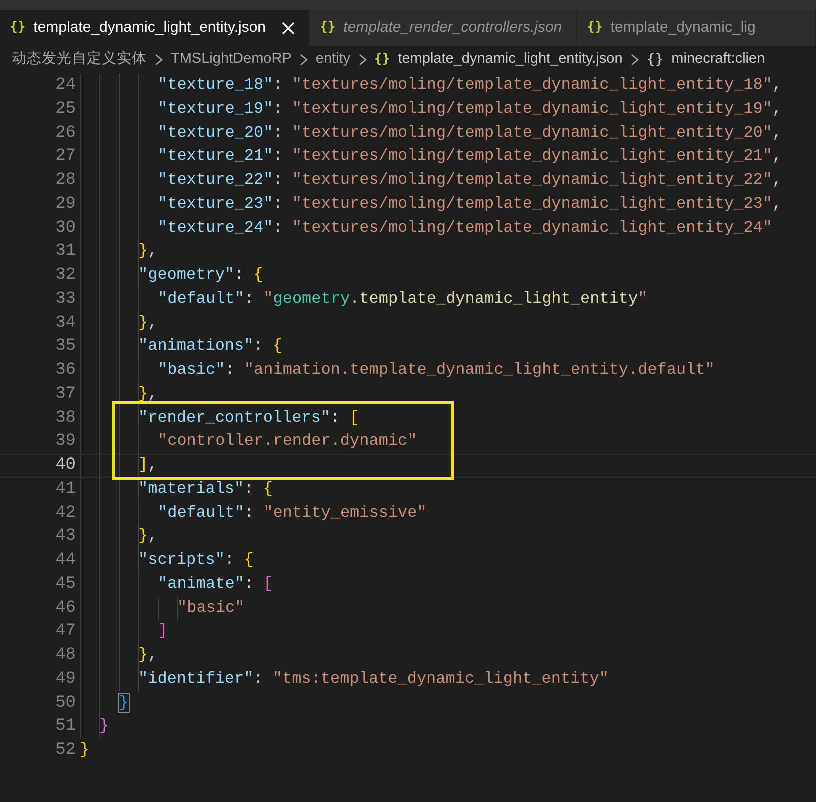  I want to click on code-line: "controller.render.dynamic", so click(288, 441).